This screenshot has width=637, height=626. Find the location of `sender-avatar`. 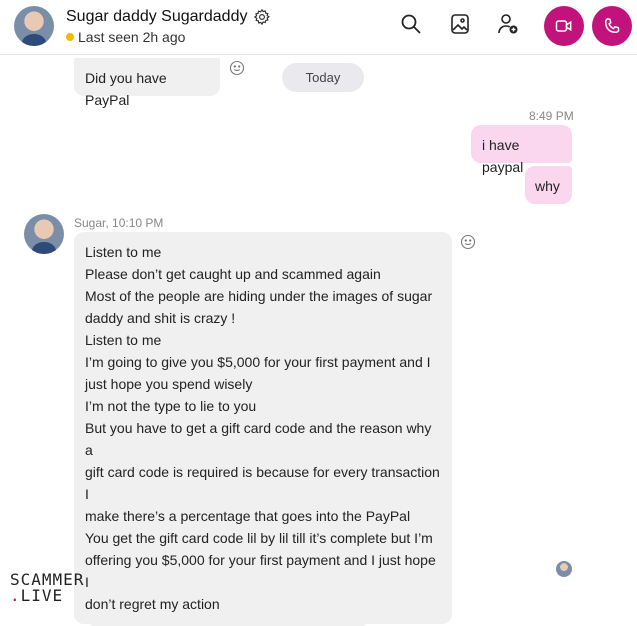

sender-avatar is located at coordinates (44, 234).